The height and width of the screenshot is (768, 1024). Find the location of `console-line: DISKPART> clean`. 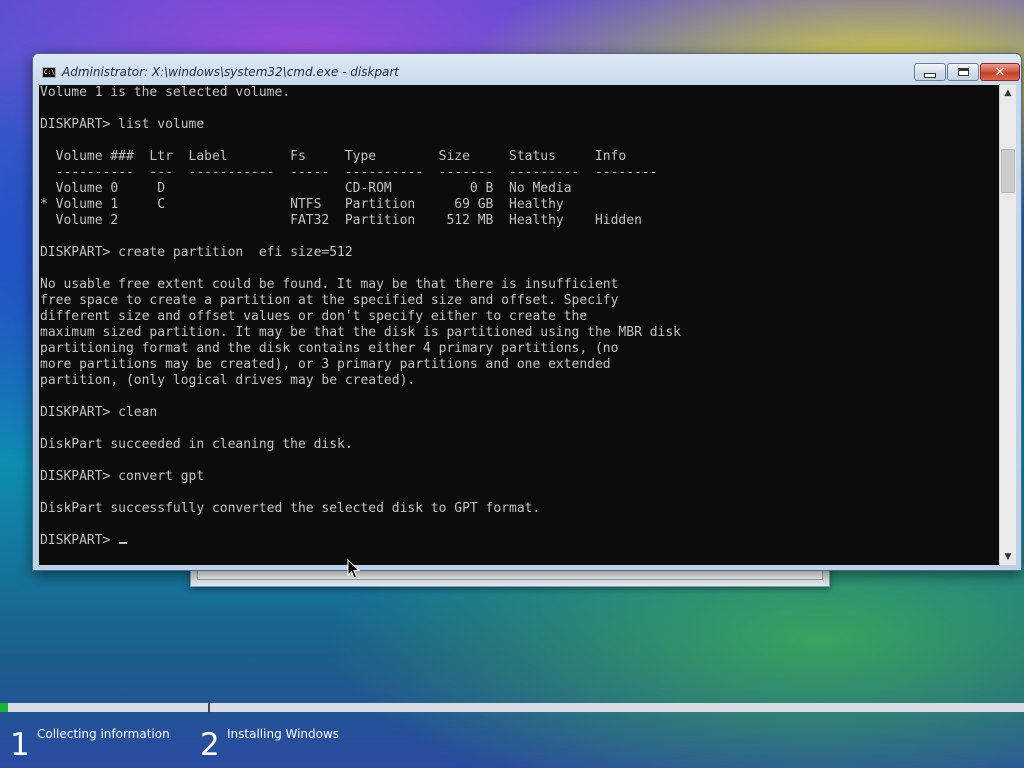

console-line: DISKPART> clean is located at coordinates (99, 412).